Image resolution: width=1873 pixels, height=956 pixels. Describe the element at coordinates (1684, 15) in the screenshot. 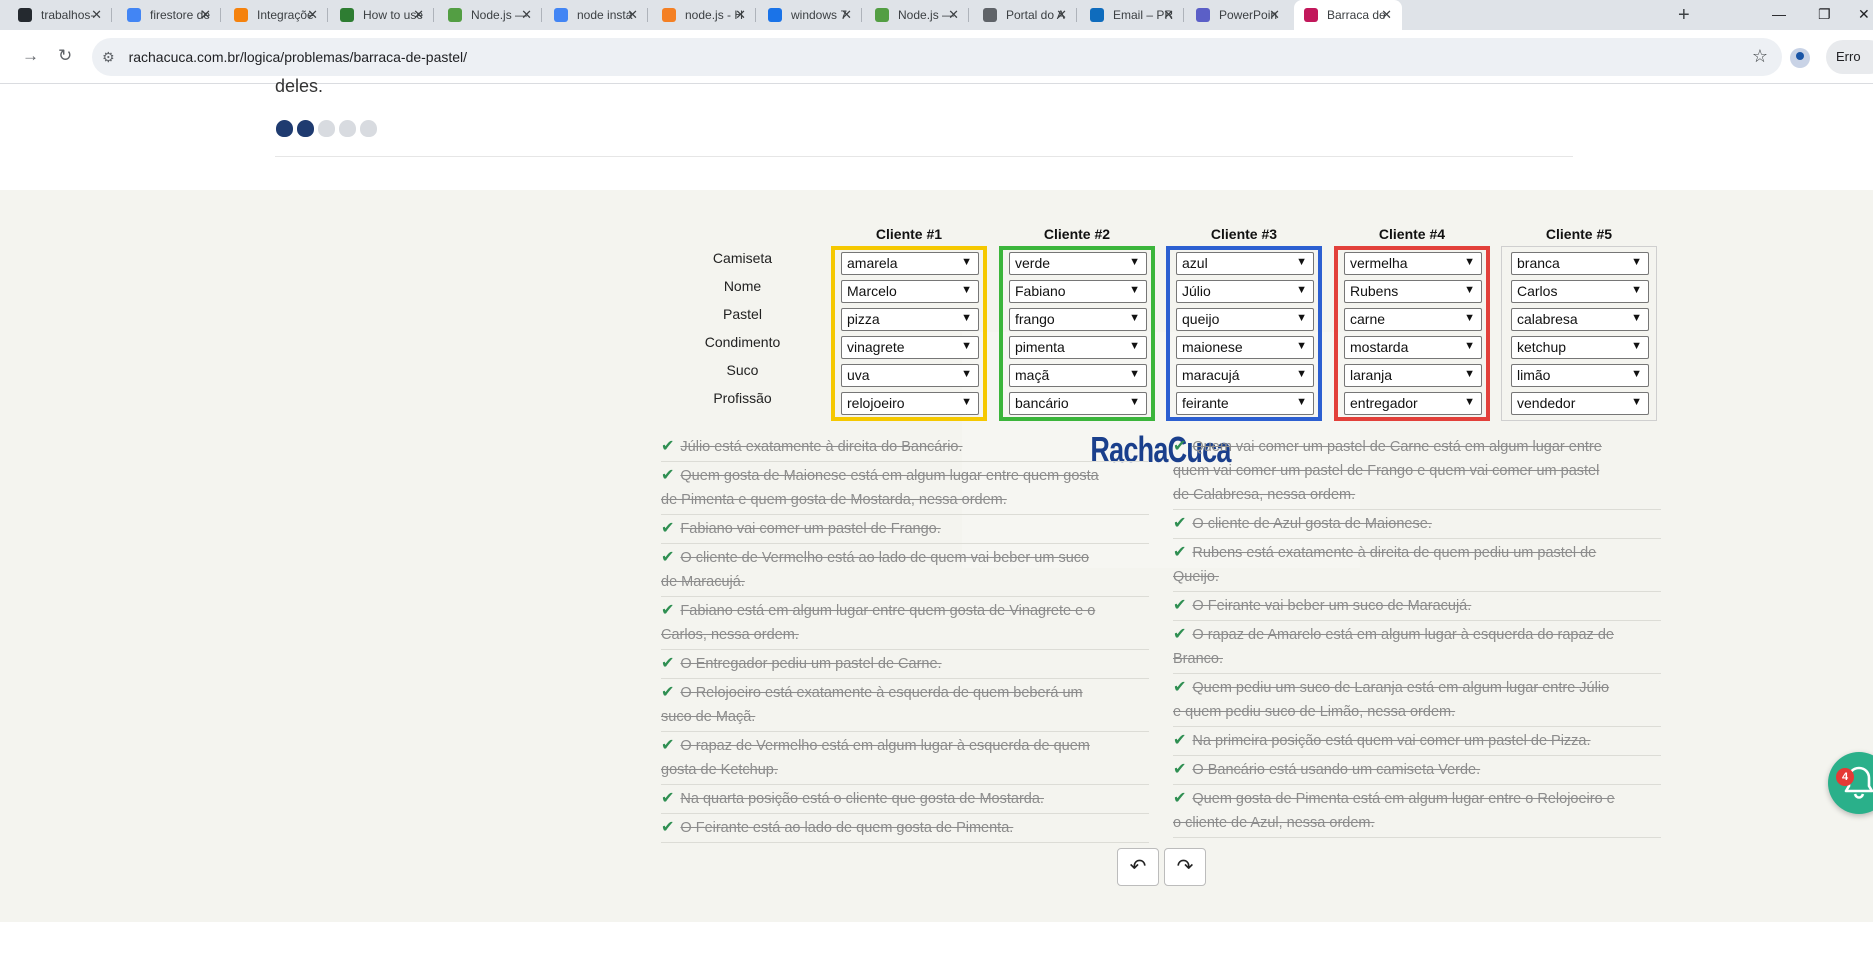

I see `new-tab-button: +` at that location.